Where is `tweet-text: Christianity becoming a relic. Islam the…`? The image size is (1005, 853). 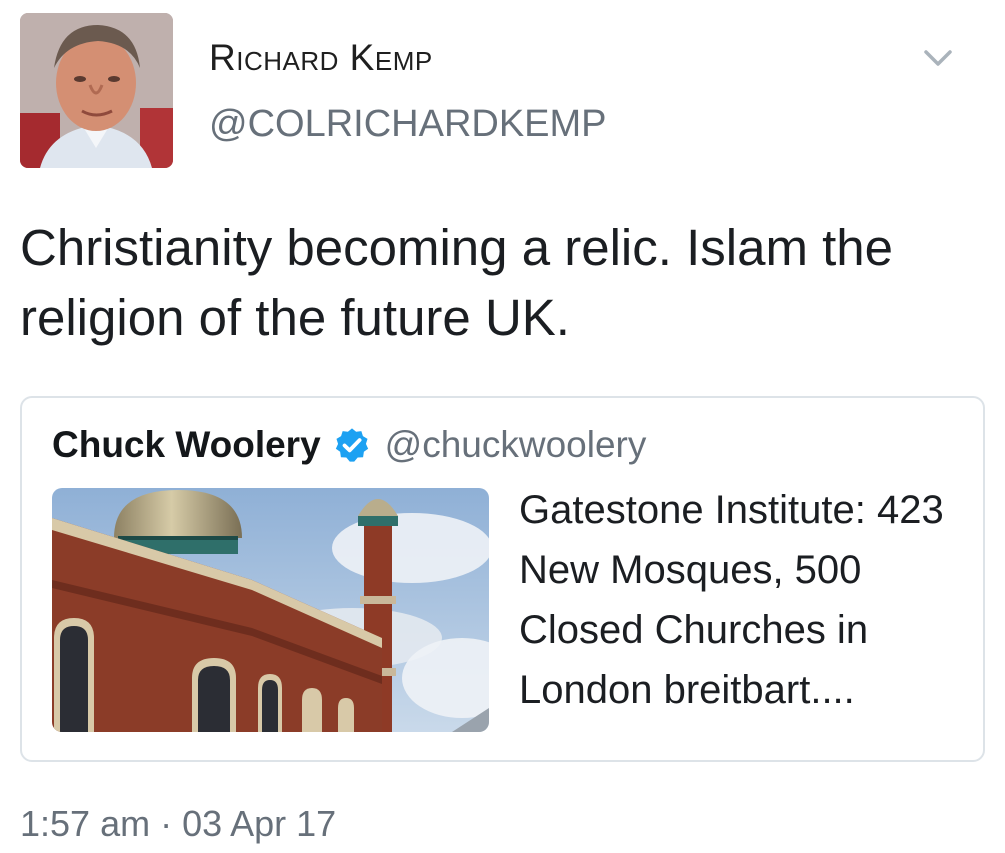 tweet-text: Christianity becoming a relic. Islam the… is located at coordinates (457, 282).